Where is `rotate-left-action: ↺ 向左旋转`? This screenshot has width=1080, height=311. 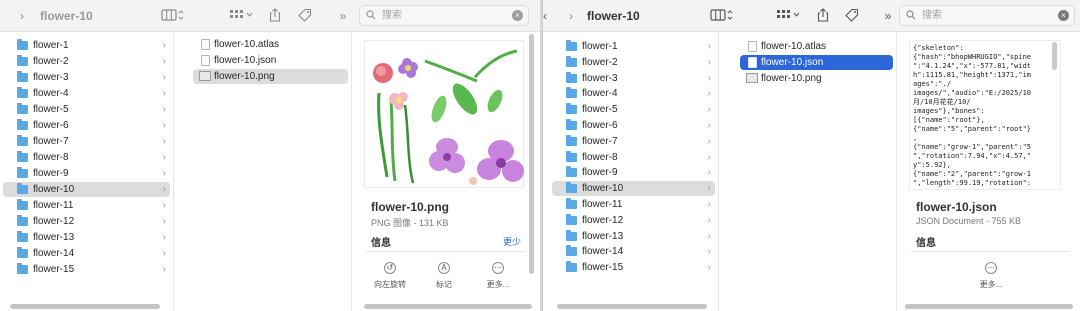
rotate-left-action: ↺ 向左旋转 is located at coordinates (390, 276).